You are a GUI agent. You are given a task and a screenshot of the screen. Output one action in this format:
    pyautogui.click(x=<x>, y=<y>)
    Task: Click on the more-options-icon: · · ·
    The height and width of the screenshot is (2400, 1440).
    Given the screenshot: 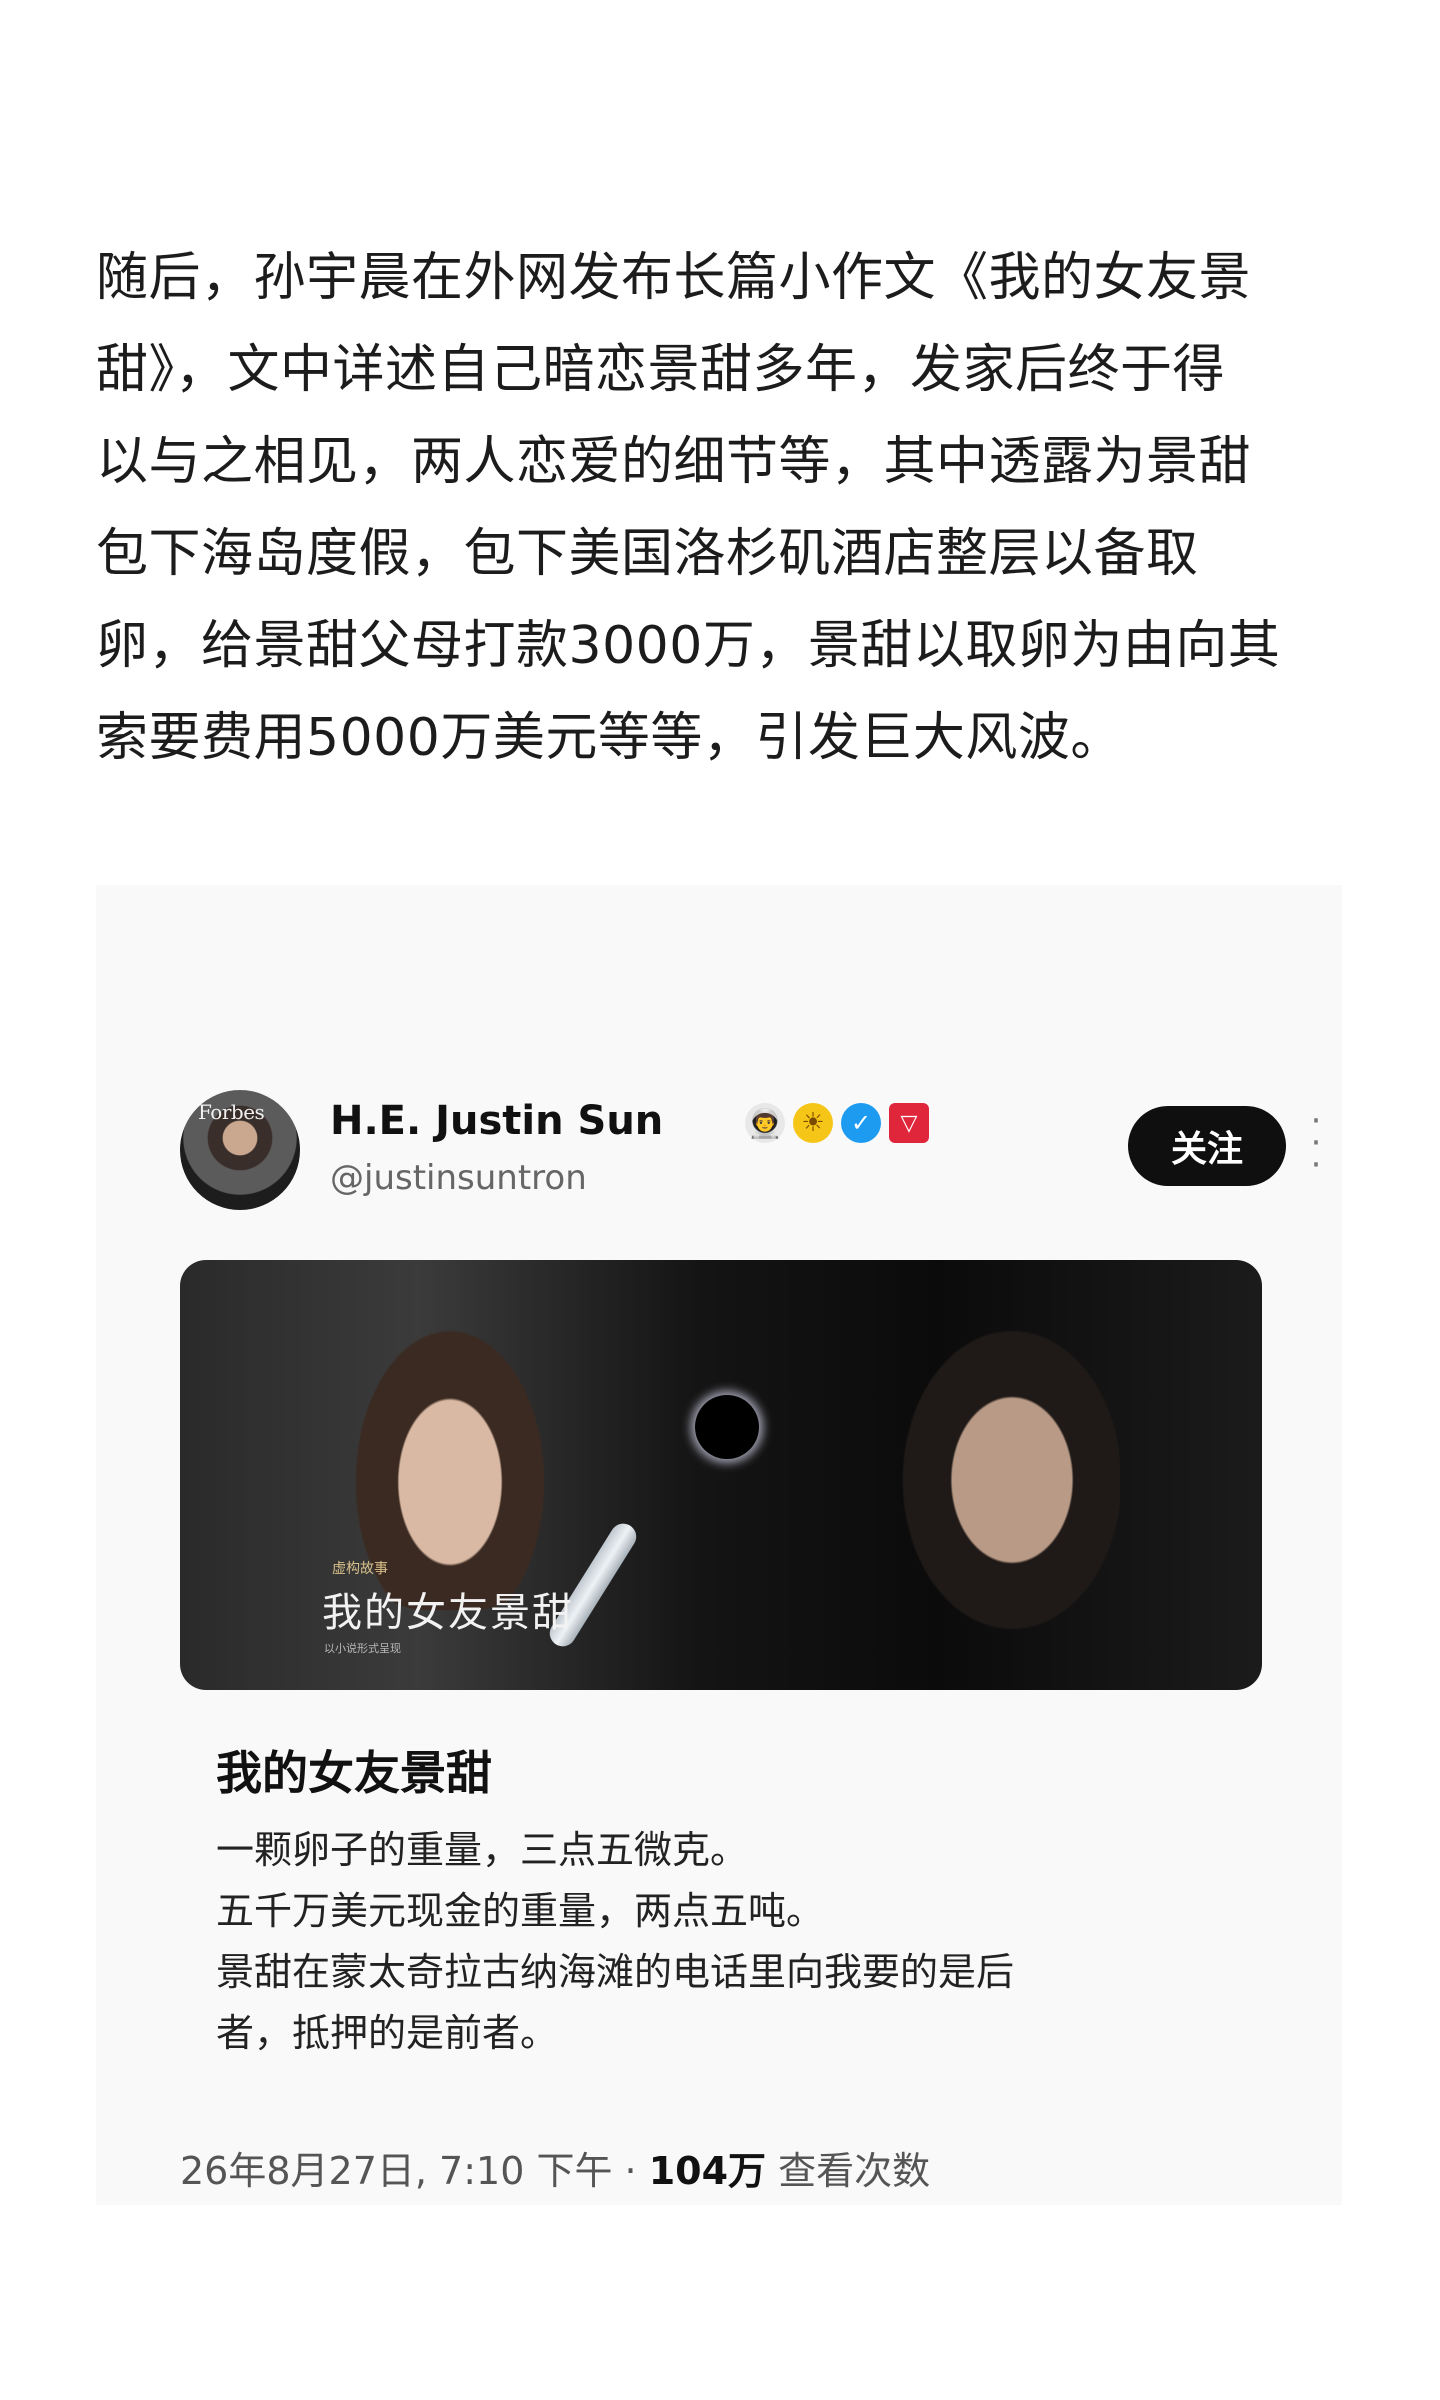 What is the action you would take?
    pyautogui.click(x=1316, y=1143)
    